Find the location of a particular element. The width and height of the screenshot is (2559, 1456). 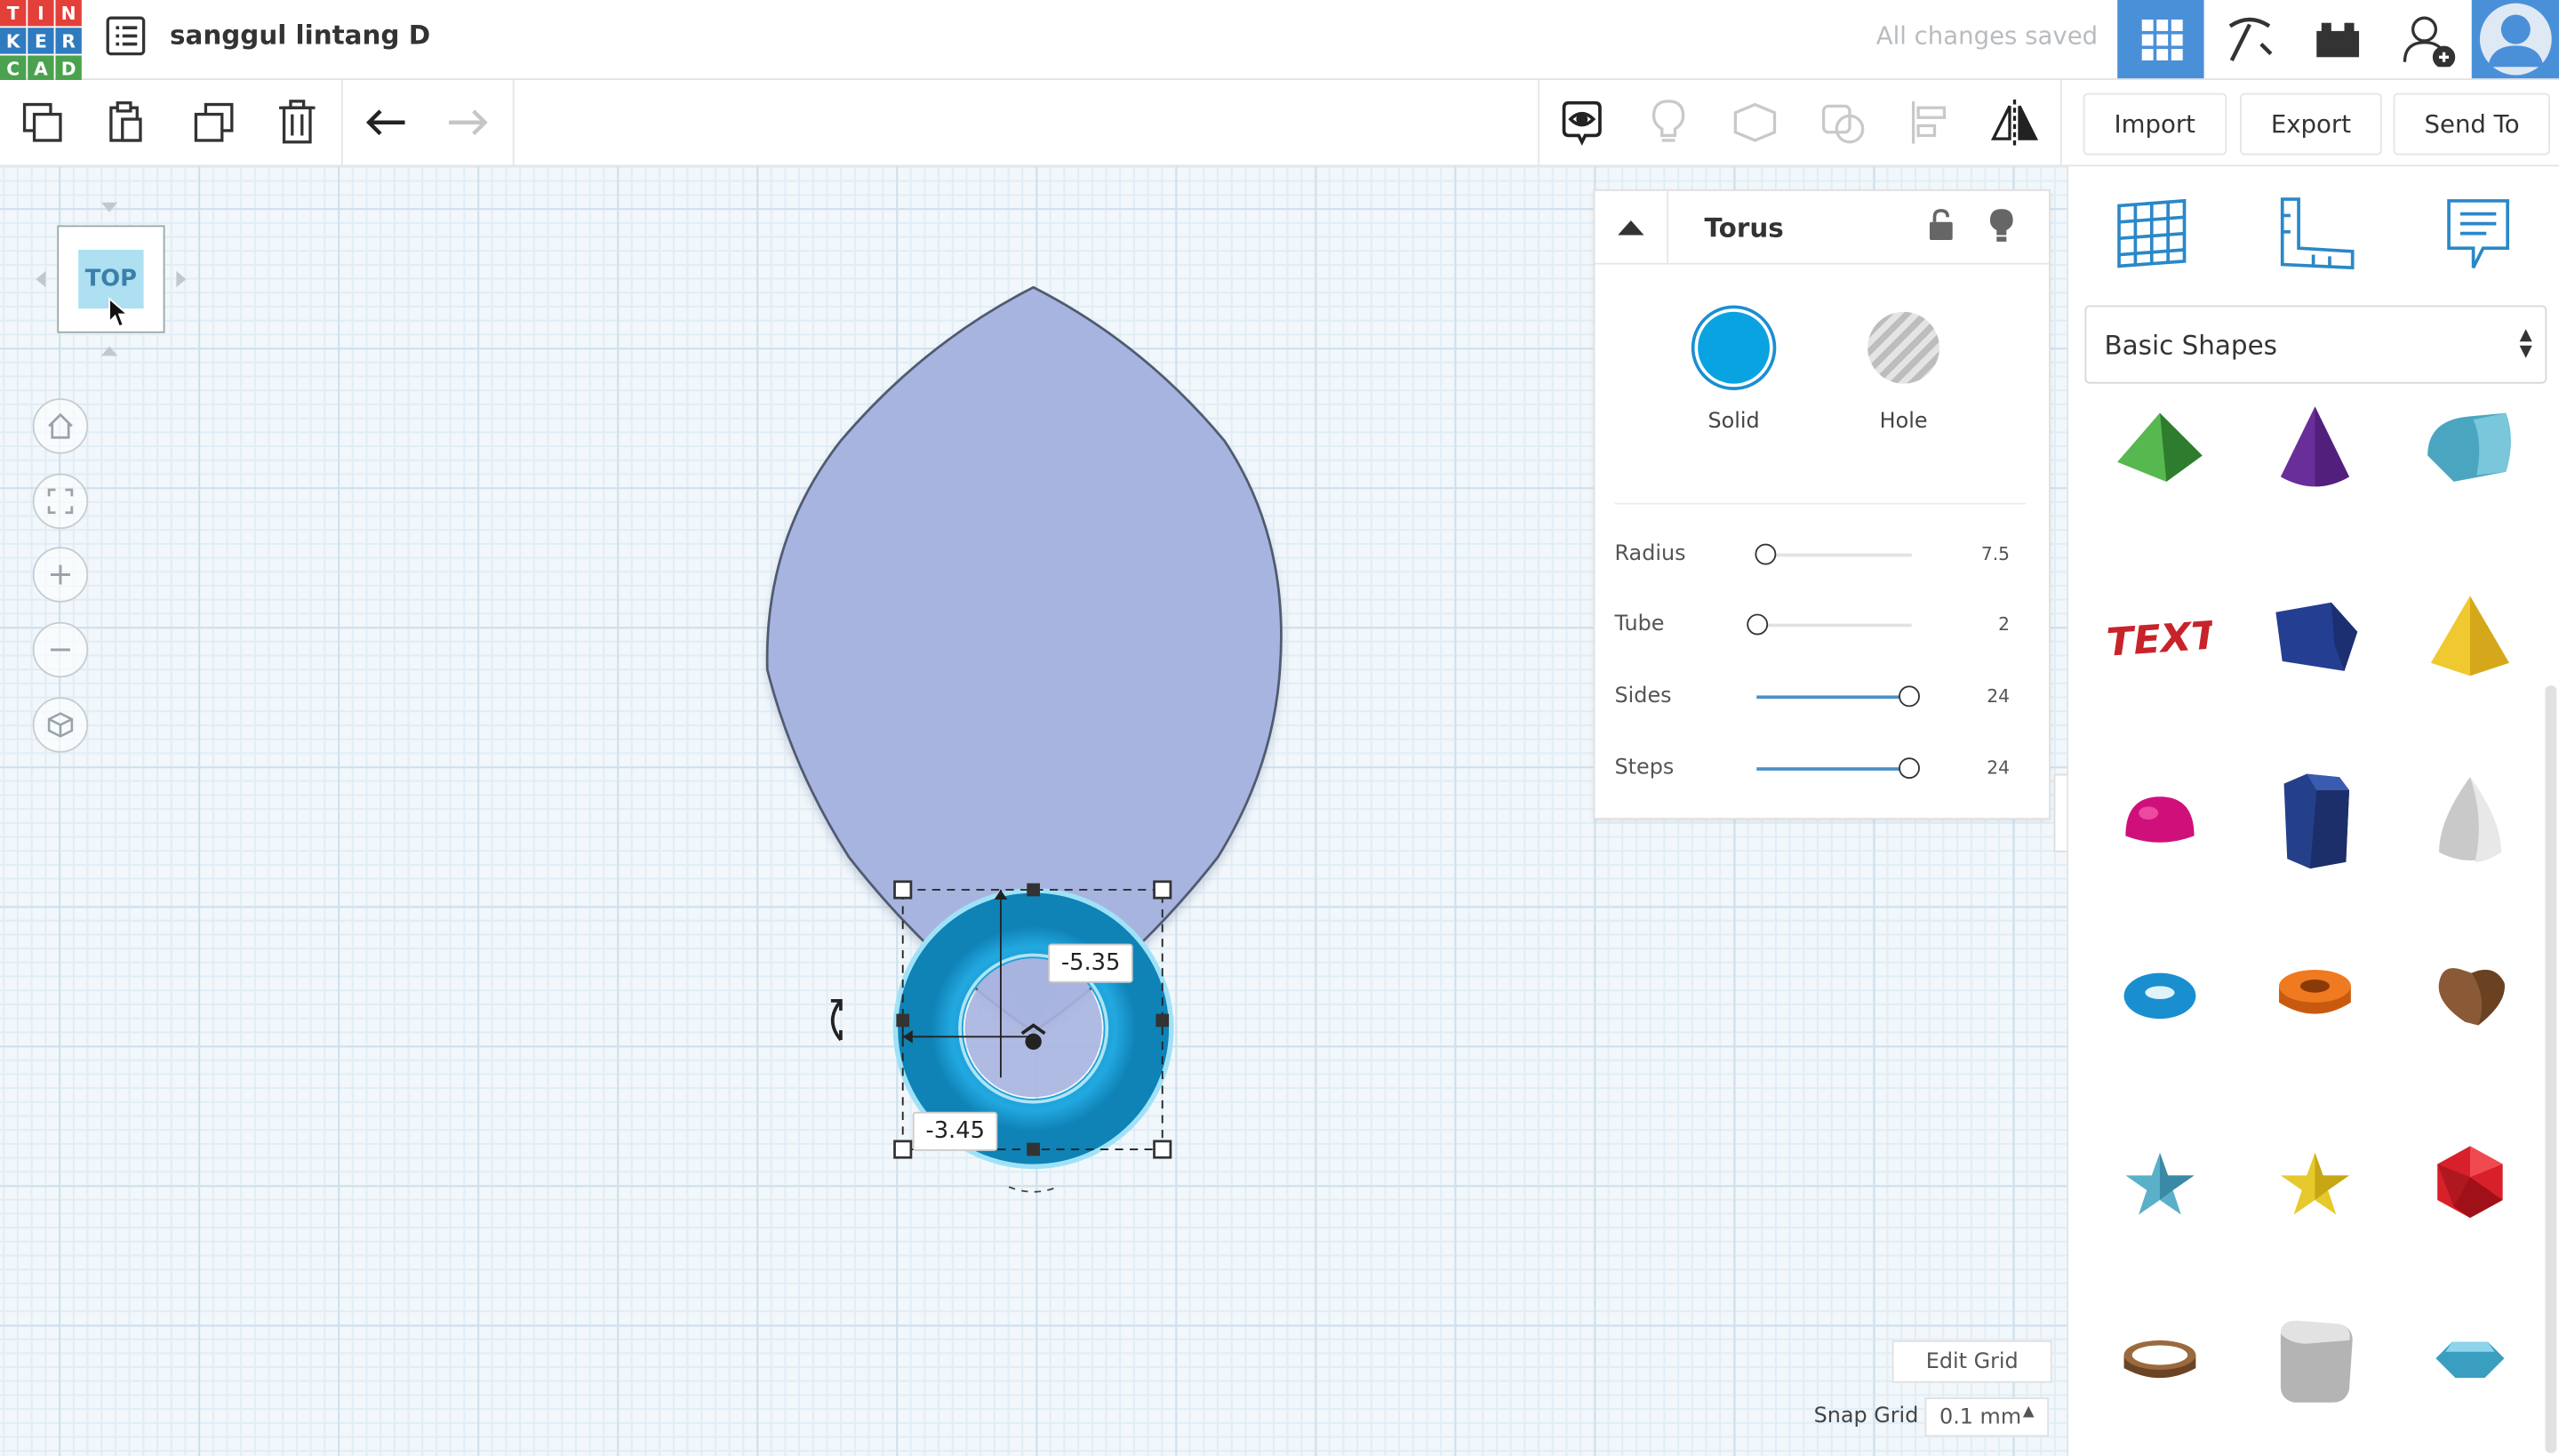

rotate-handle-icon is located at coordinates (836, 1020).